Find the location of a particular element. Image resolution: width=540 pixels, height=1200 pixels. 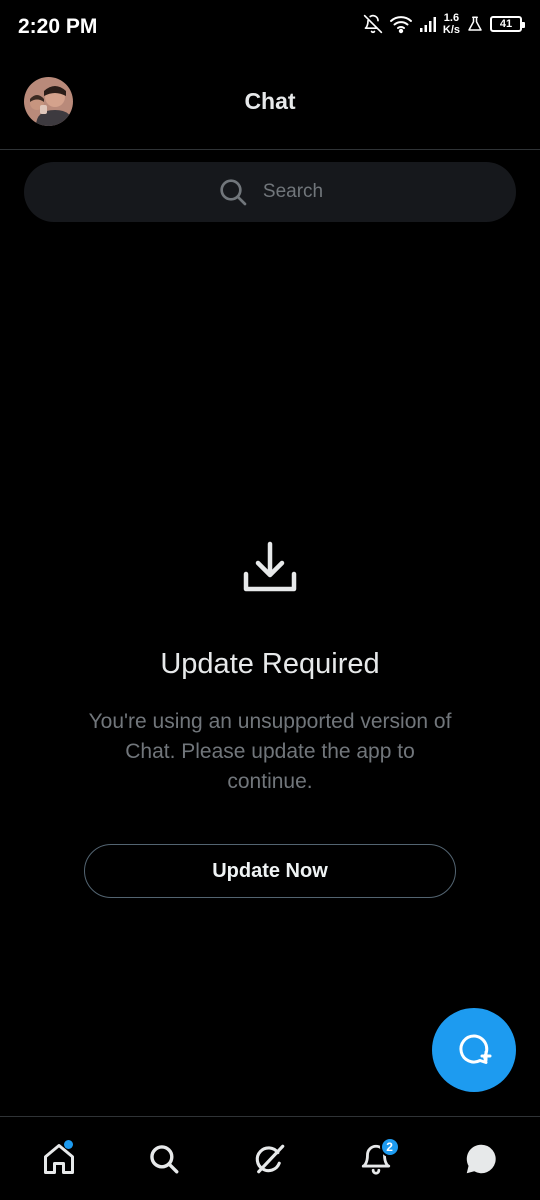

battery-indicator: 41 is located at coordinates (507, 24).